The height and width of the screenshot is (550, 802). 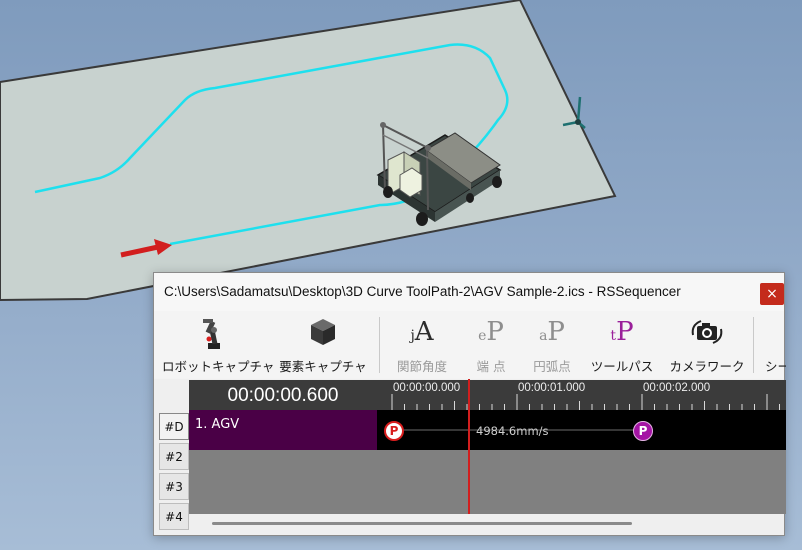 I want to click on track-label: 1. AGV, so click(x=217, y=424).